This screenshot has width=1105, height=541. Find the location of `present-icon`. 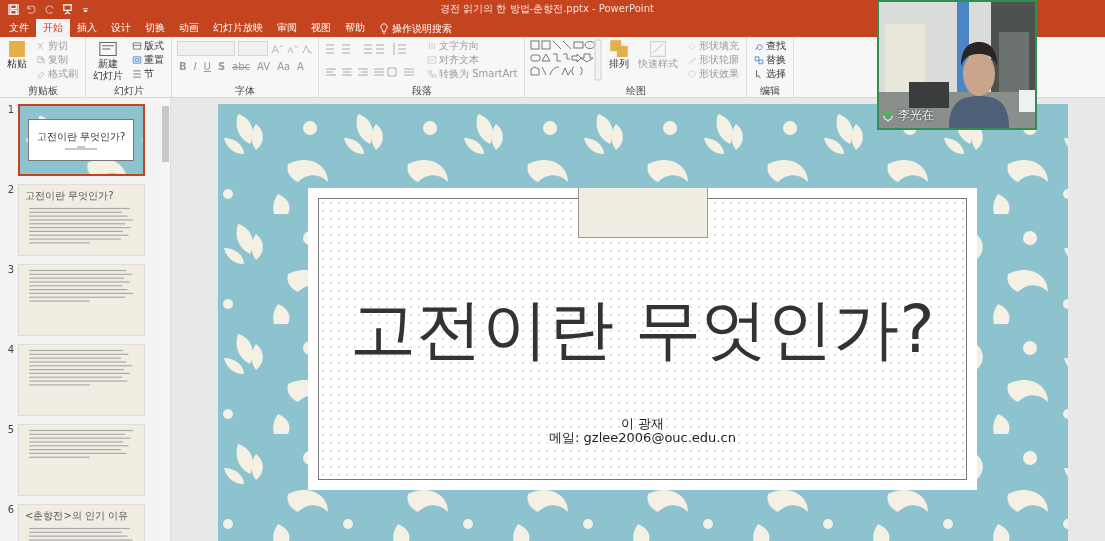

present-icon is located at coordinates (67, 9).